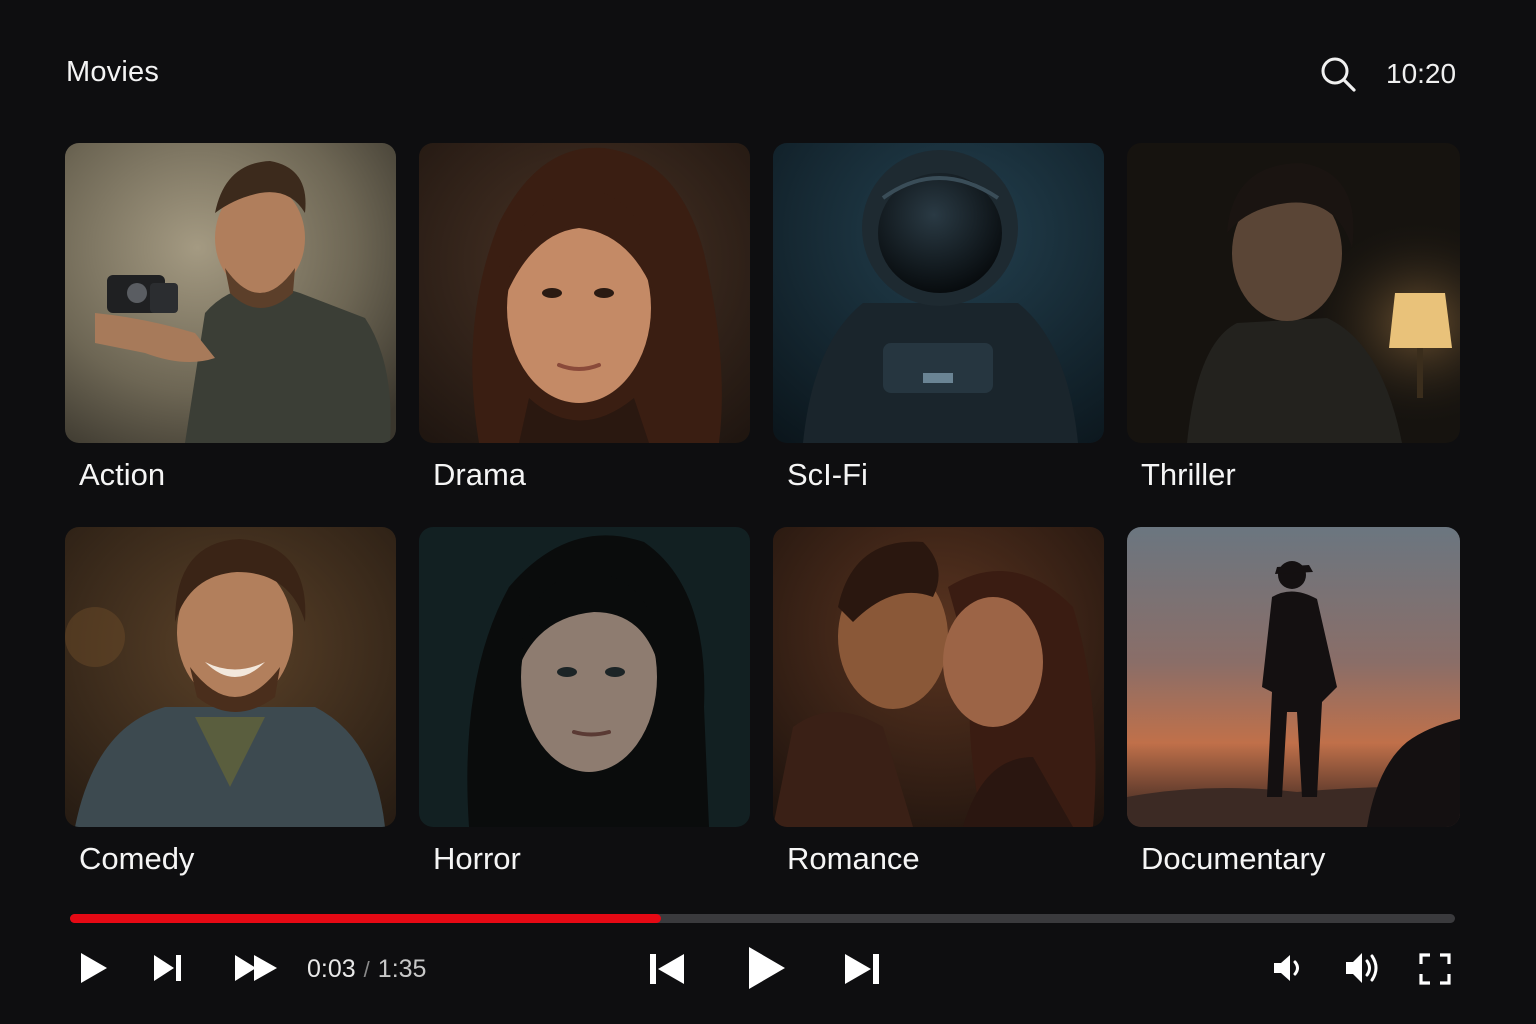 The image size is (1536, 1024). I want to click on next-icon, so click(862, 969).